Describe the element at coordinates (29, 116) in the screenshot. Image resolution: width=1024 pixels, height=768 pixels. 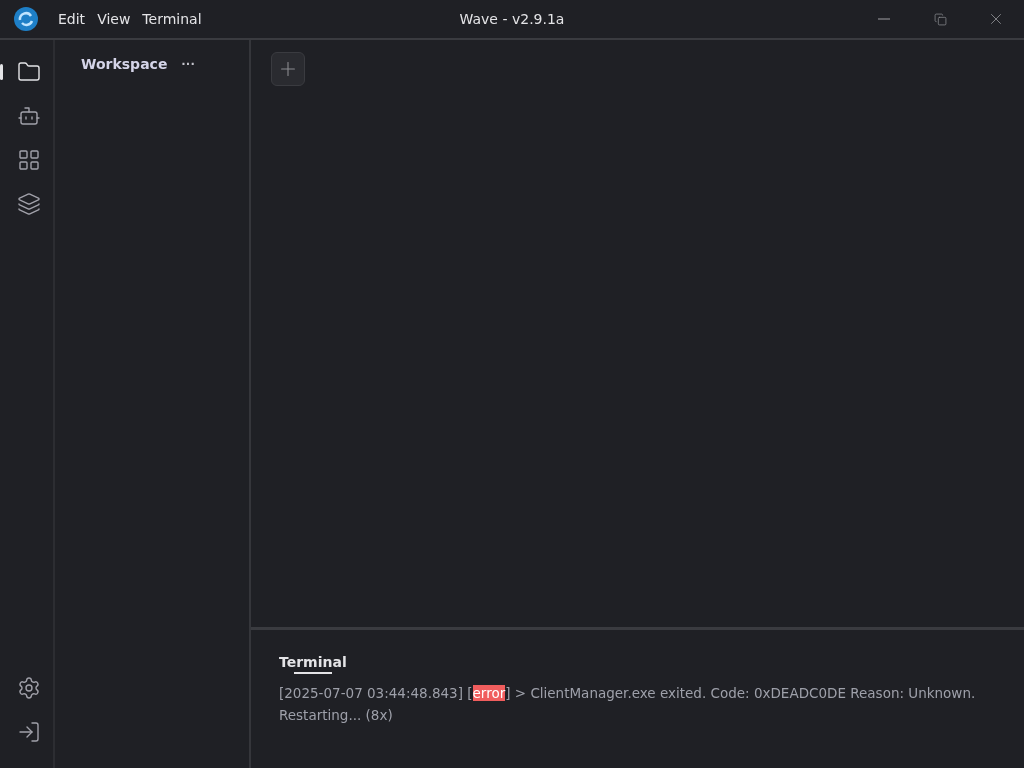
I see `robot-icon` at that location.